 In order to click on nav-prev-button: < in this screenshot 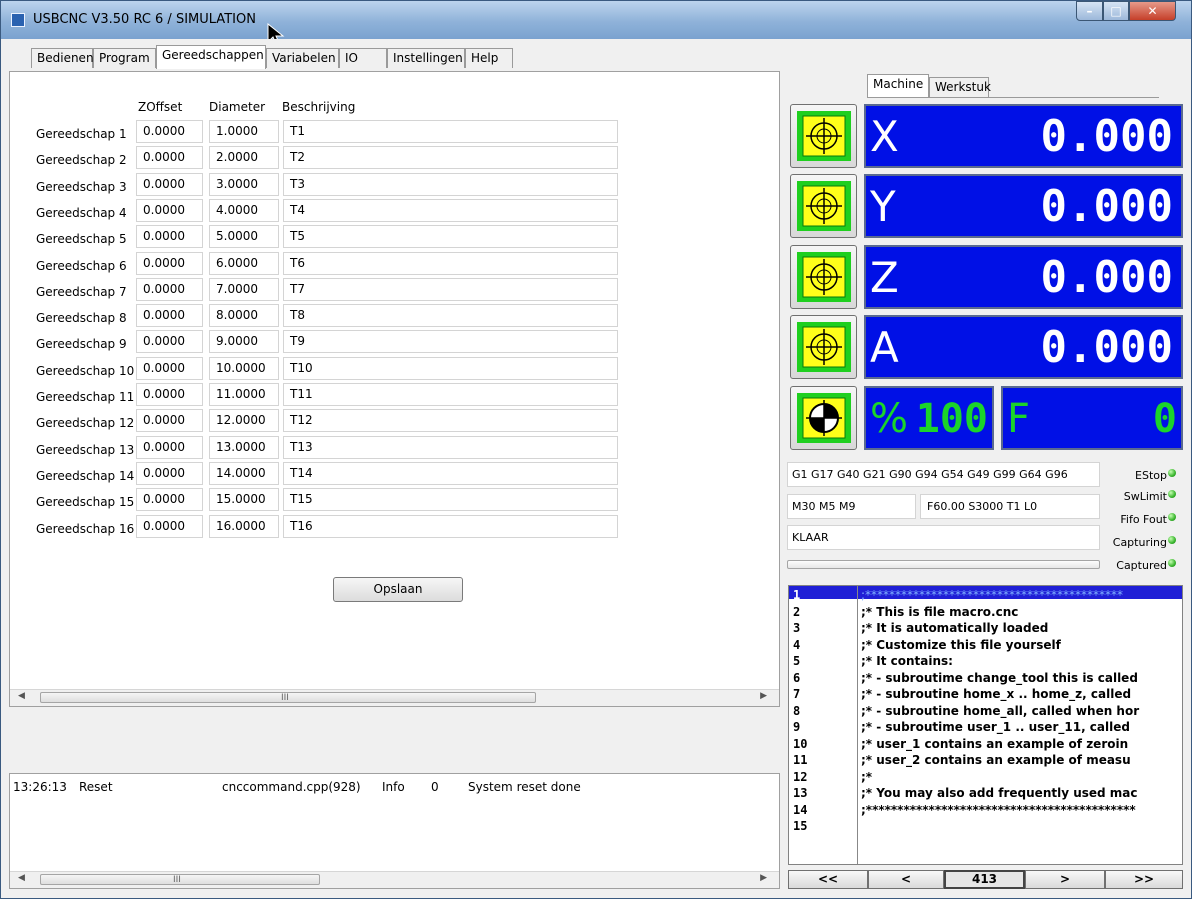, I will do `click(906, 879)`.